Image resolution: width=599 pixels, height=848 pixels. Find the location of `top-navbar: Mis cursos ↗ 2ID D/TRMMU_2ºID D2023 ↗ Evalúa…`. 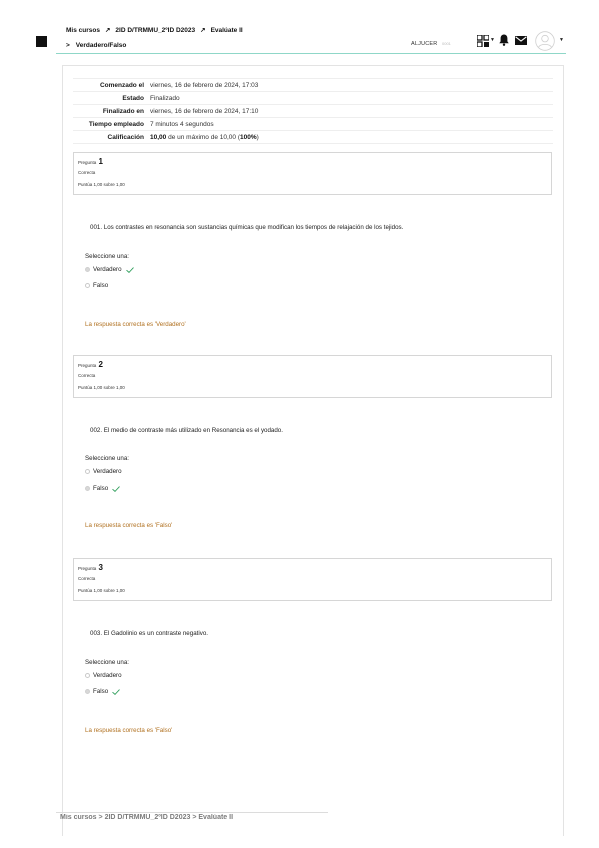

top-navbar: Mis cursos ↗ 2ID D/TRMMU_2ºID D2023 ↗ Evalúa… is located at coordinates (299, 28).